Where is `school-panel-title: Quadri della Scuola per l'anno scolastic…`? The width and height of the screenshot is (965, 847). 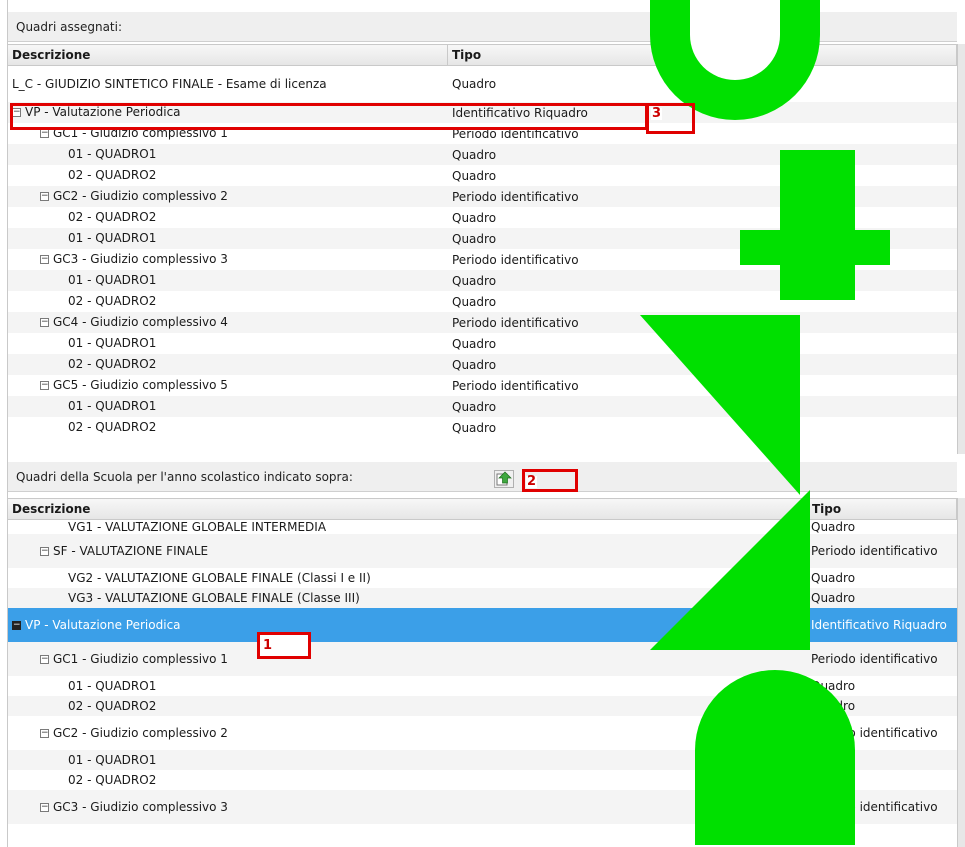 school-panel-title: Quadri della Scuola per l'anno scolastic… is located at coordinates (482, 477).